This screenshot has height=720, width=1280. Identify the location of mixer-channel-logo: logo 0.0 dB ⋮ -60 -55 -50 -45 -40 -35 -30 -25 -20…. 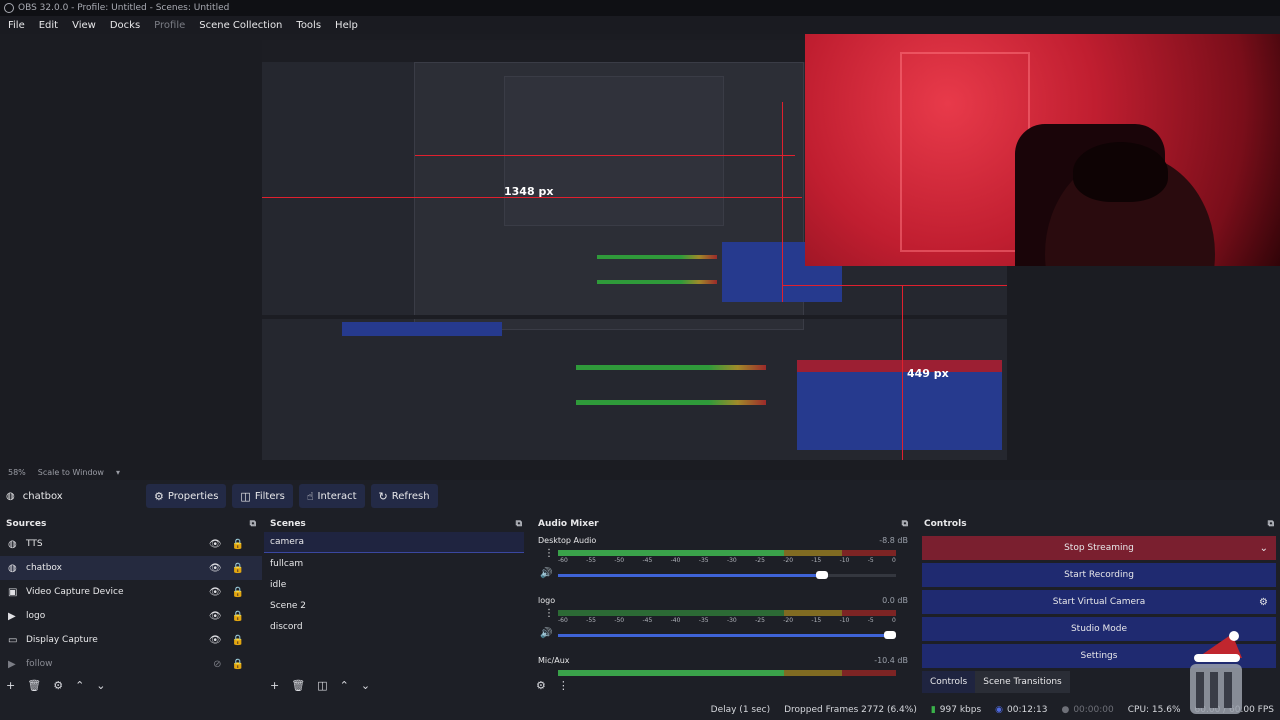
(723, 622).